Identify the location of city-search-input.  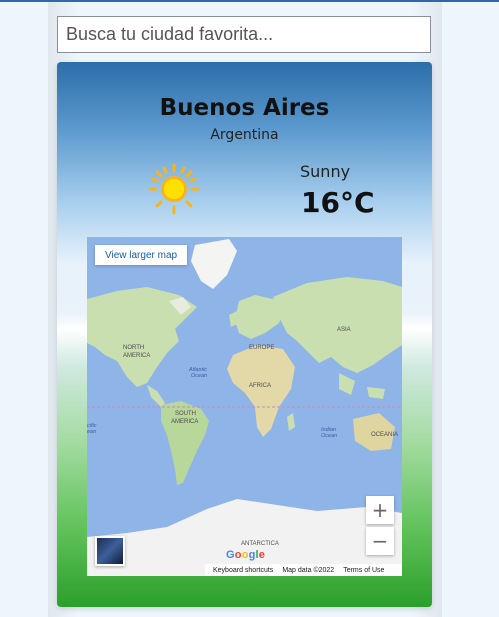
(244, 34).